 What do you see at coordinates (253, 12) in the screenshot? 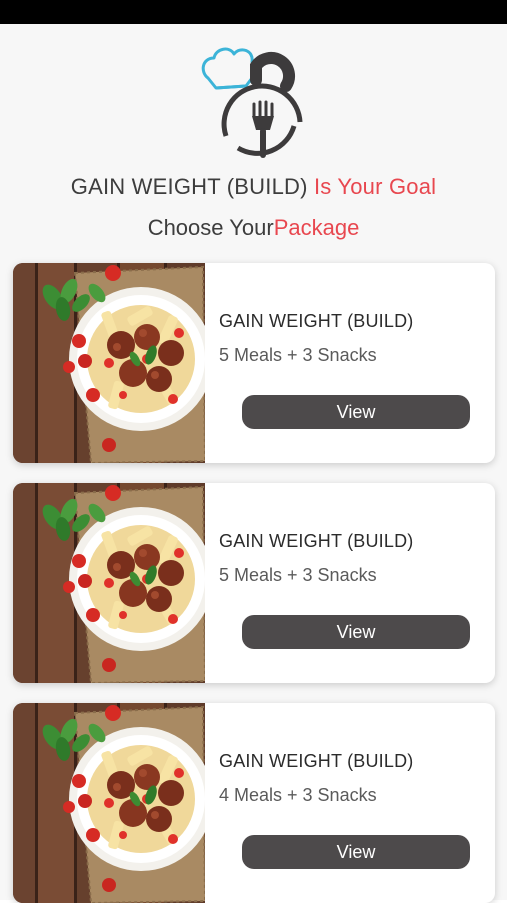
I see `status-bar` at bounding box center [253, 12].